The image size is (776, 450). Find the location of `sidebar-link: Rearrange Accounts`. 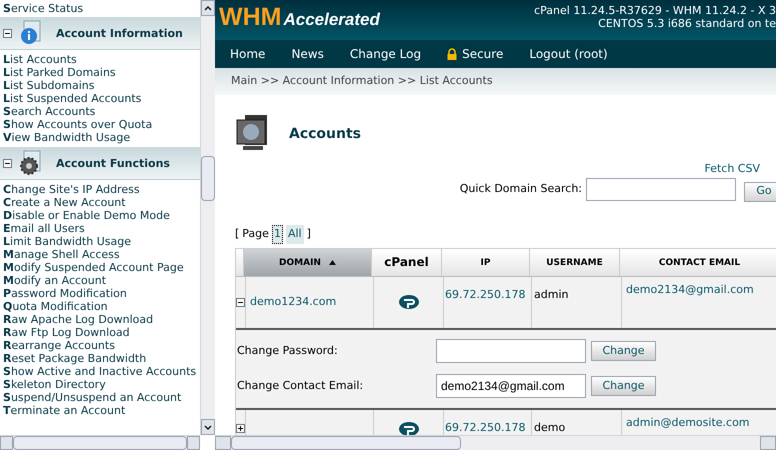

sidebar-link: Rearrange Accounts is located at coordinates (100, 345).